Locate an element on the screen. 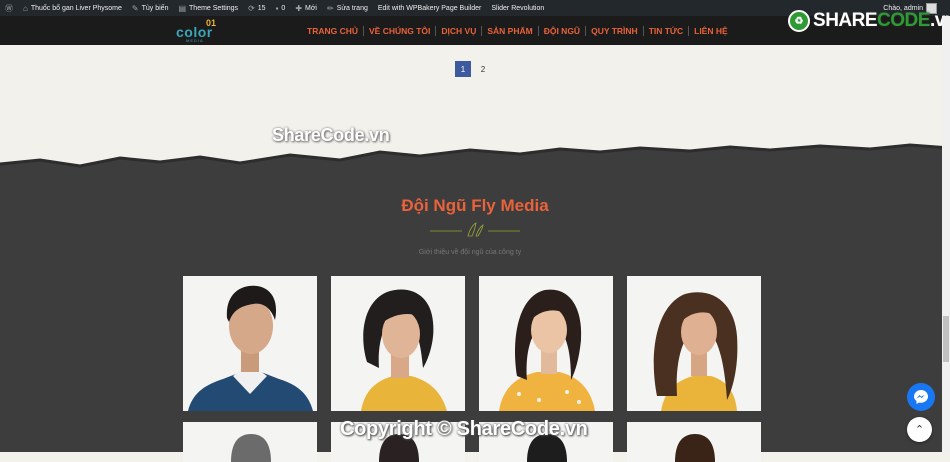 The width and height of the screenshot is (950, 462). menu-item-home: TRANG CHỦ is located at coordinates (332, 31).